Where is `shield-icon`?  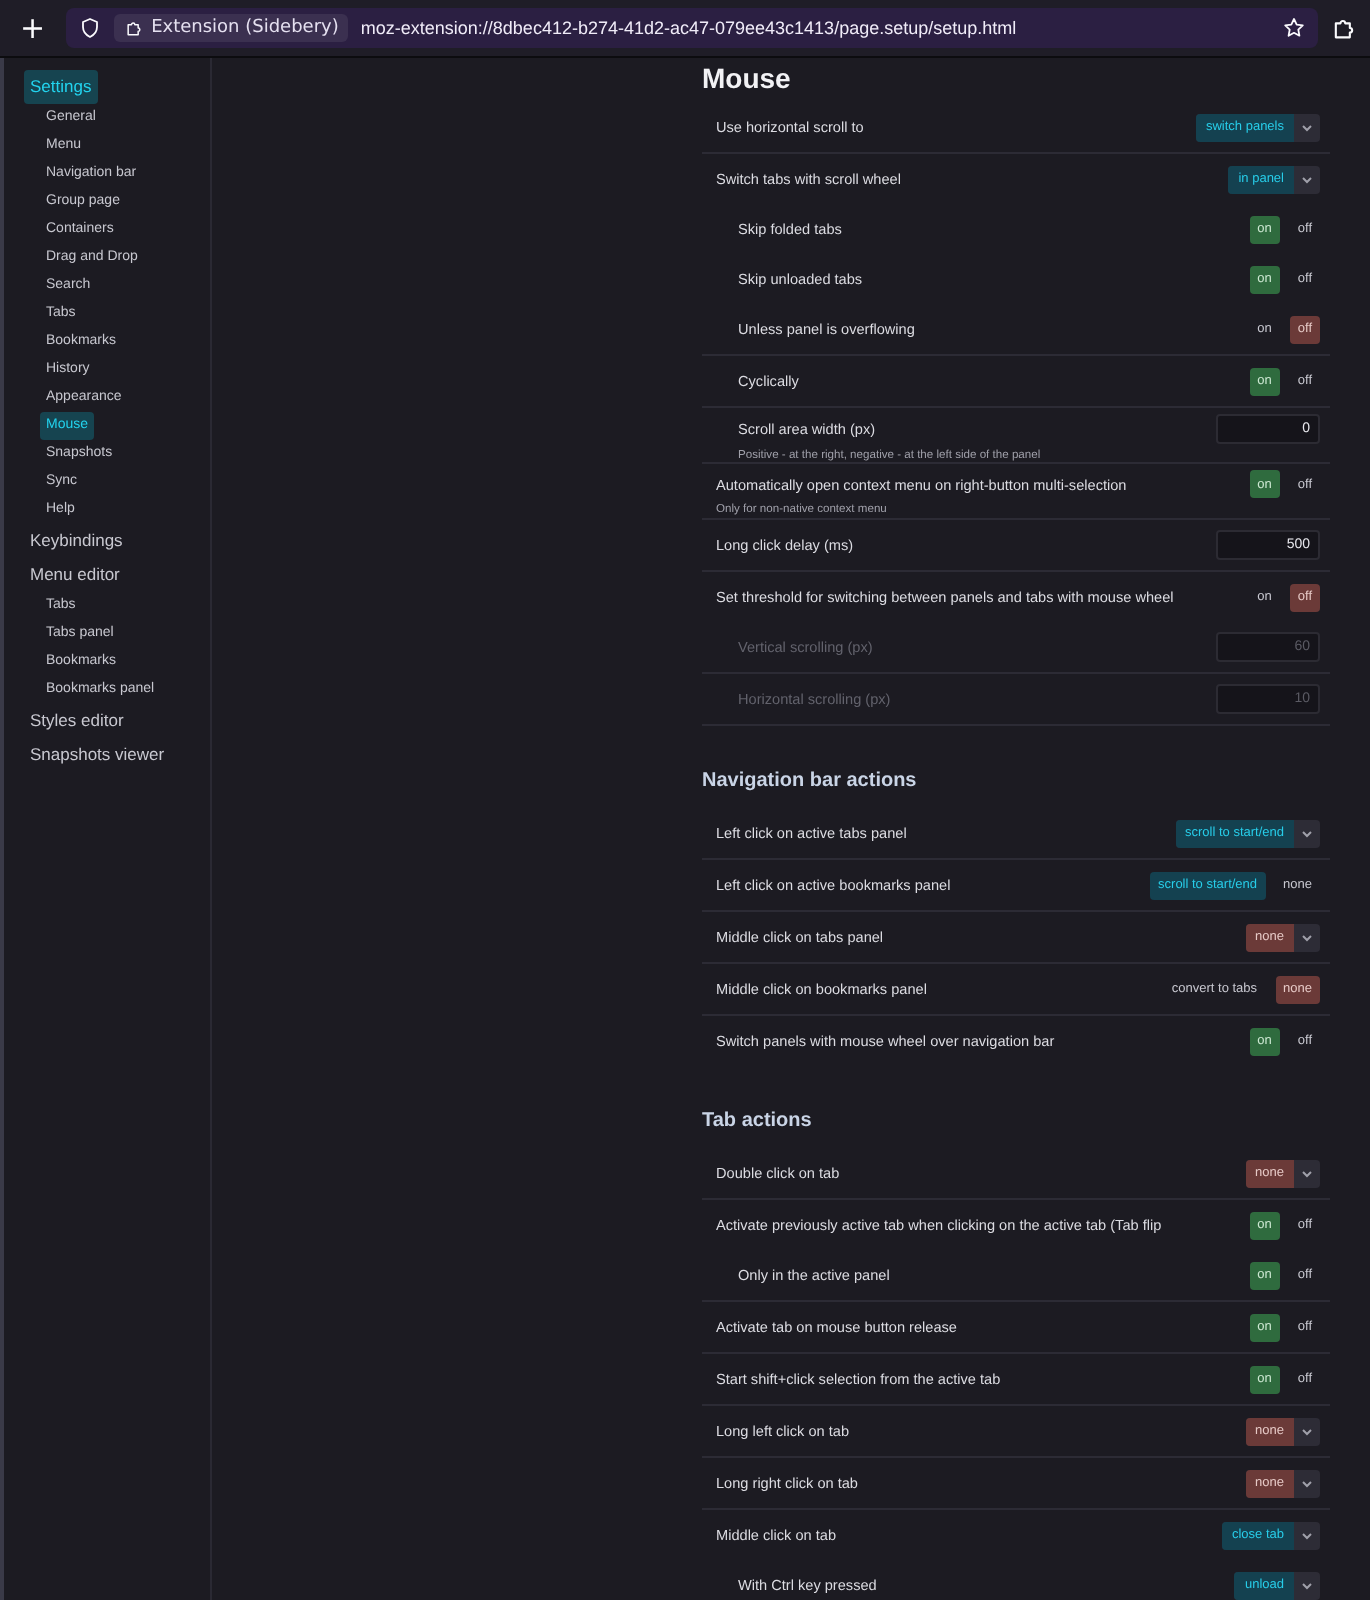
shield-icon is located at coordinates (89, 28).